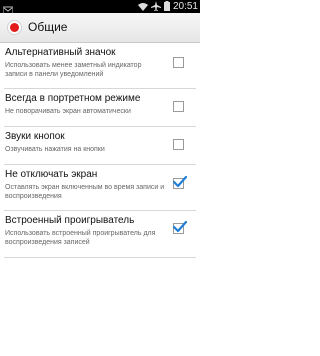  I want to click on app-record-icon, so click(14, 27).